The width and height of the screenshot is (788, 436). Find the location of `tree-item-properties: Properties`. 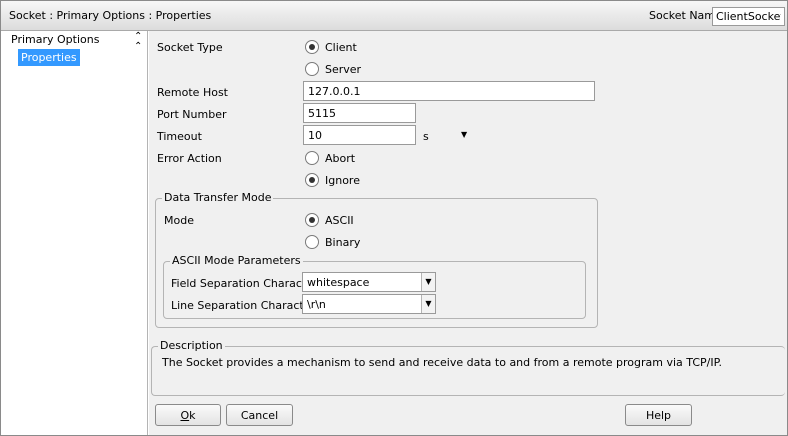

tree-item-properties: Properties is located at coordinates (49, 57).